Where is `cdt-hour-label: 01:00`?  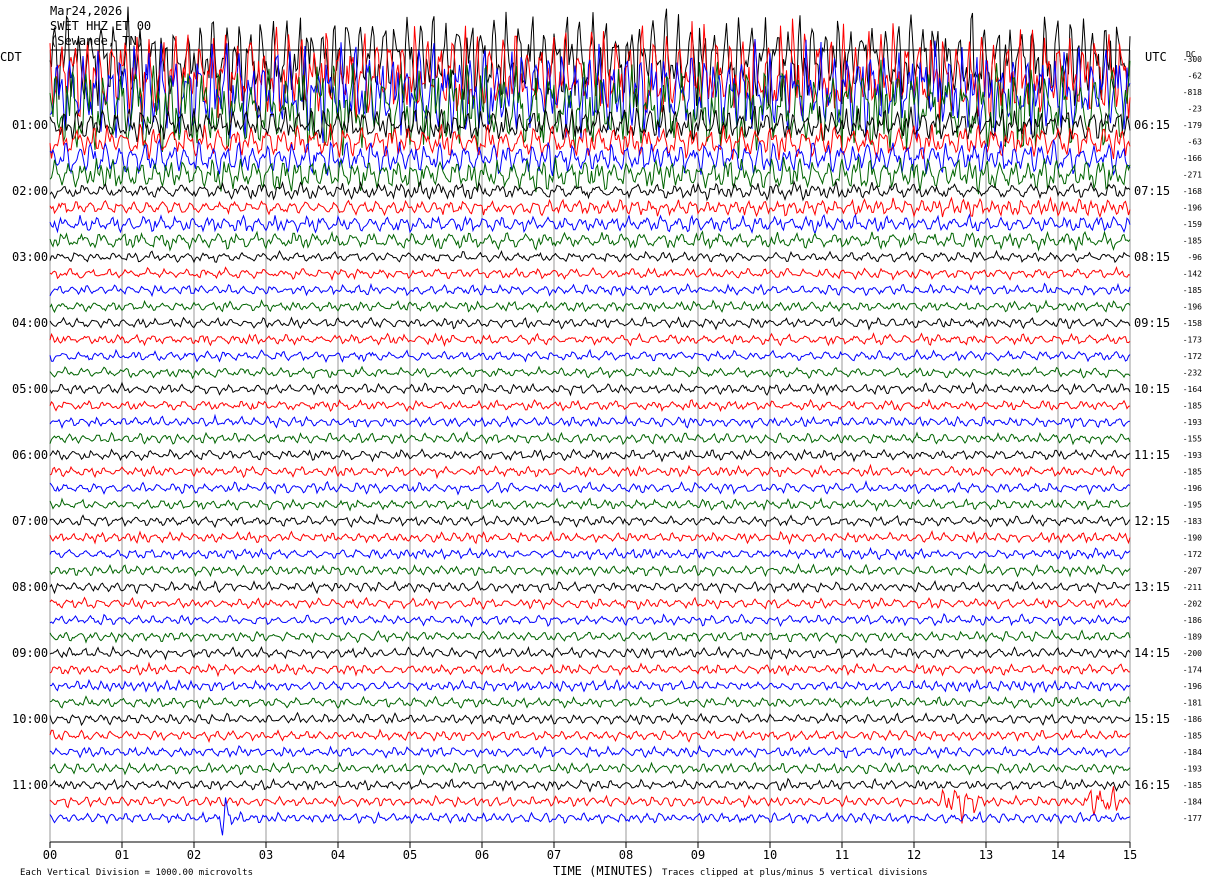
cdt-hour-label: 01:00 is located at coordinates (30, 125).